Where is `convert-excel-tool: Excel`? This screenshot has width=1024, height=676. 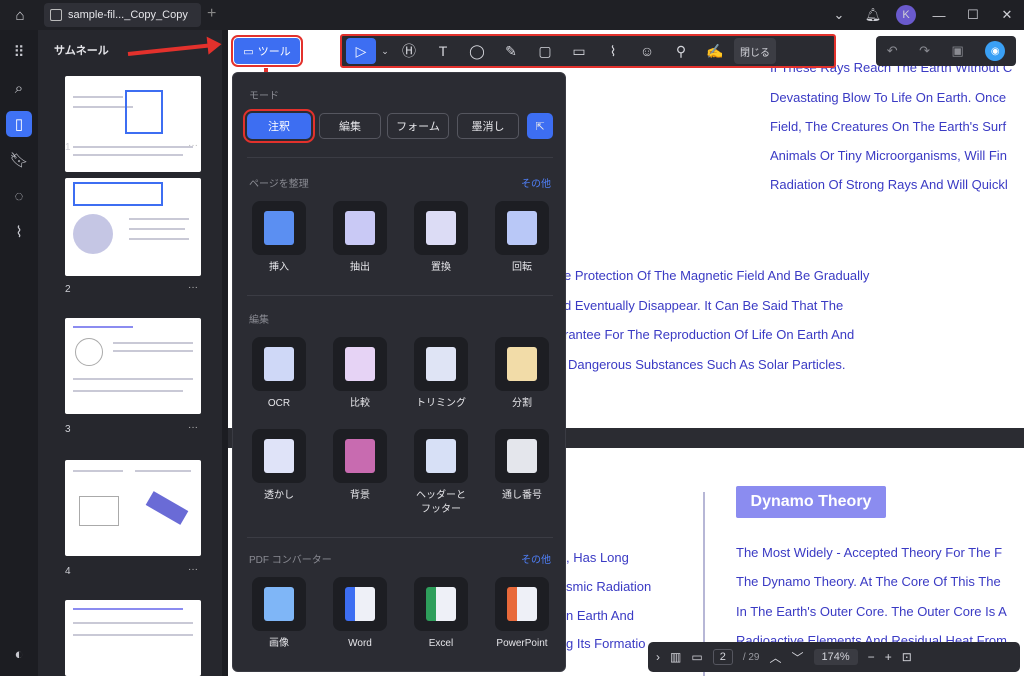 convert-excel-tool: Excel is located at coordinates (441, 614).